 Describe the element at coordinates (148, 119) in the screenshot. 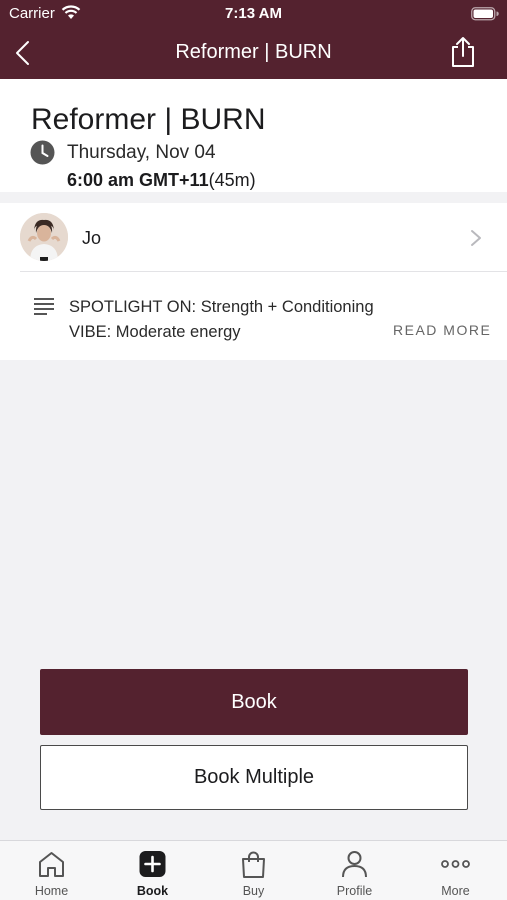

I see `class-title: Reformer | BURN` at that location.